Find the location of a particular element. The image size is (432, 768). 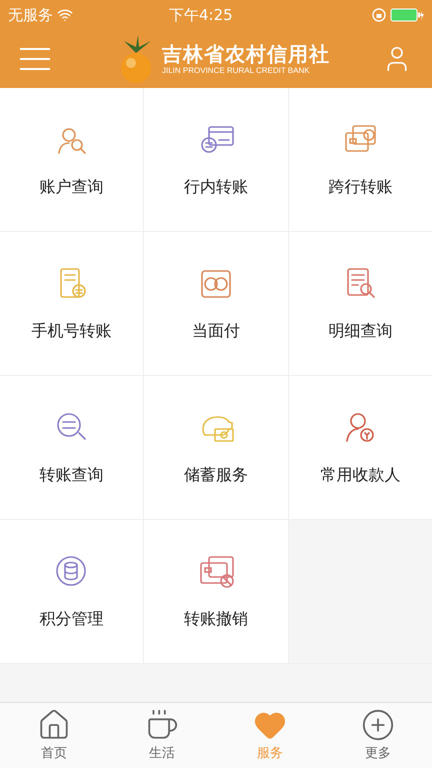

service-tile: 储蓄服务 is located at coordinates (216, 447).